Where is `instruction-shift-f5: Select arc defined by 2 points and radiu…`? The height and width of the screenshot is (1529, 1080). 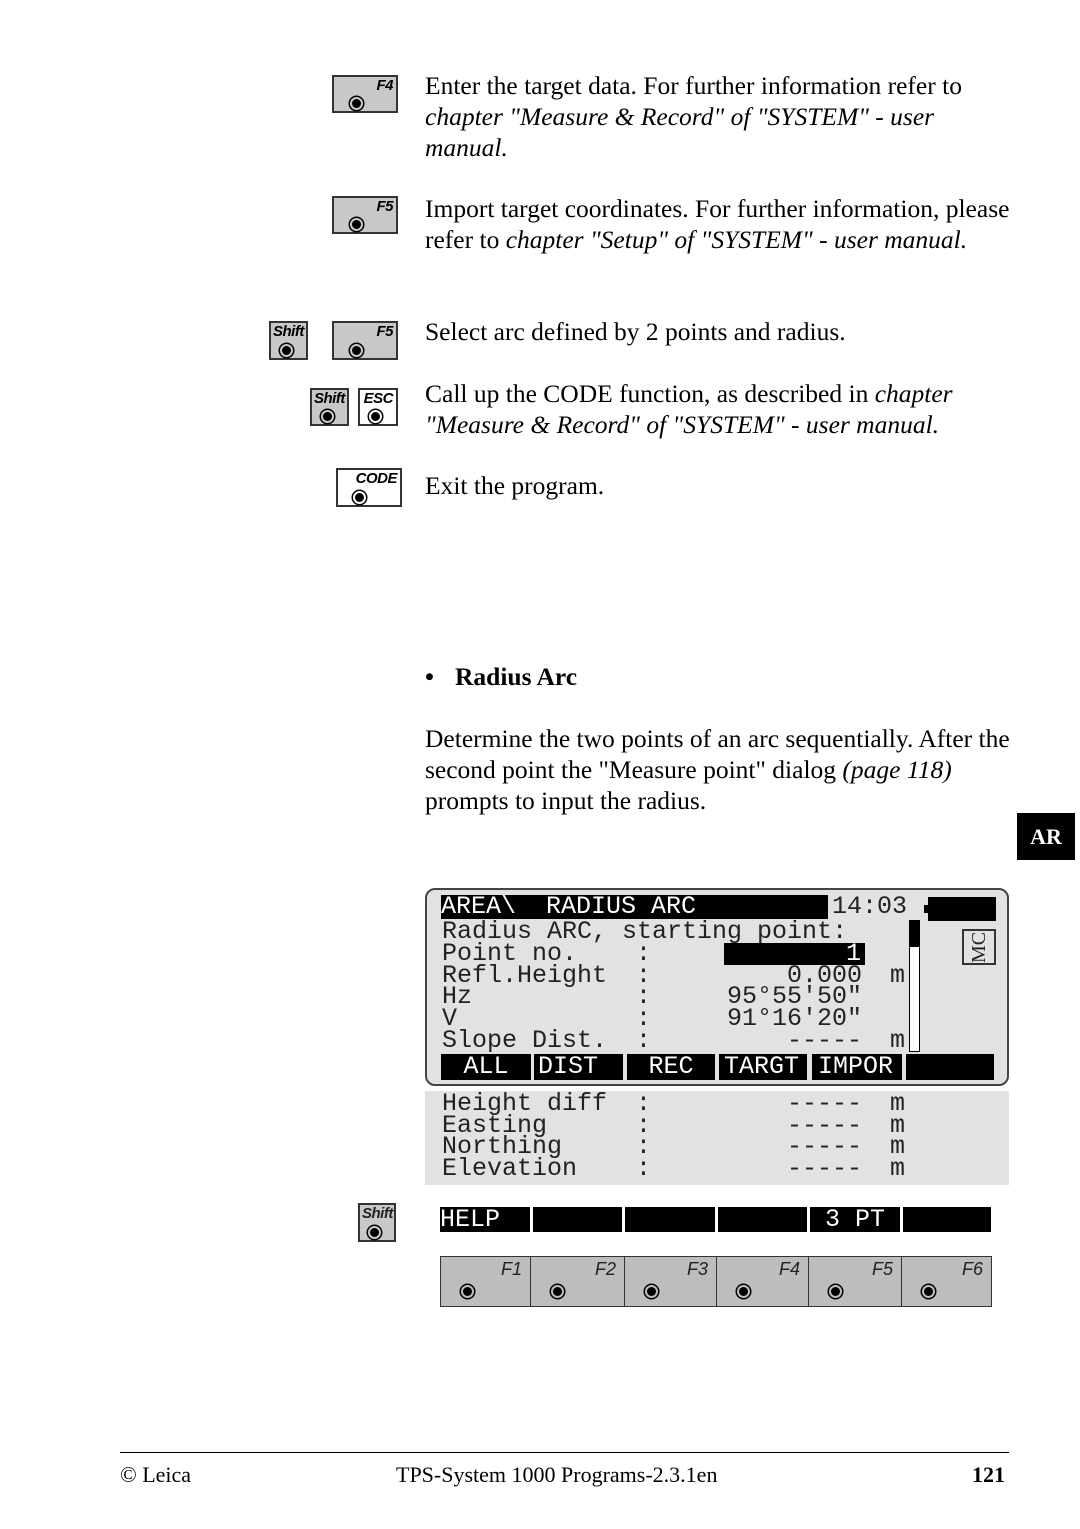 instruction-shift-f5: Select arc defined by 2 points and radiu… is located at coordinates (635, 331).